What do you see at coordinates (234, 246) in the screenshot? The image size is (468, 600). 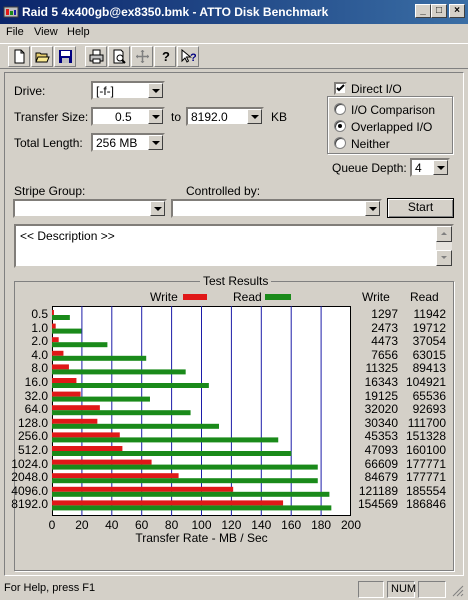 I see `description-box: << Description >>` at bounding box center [234, 246].